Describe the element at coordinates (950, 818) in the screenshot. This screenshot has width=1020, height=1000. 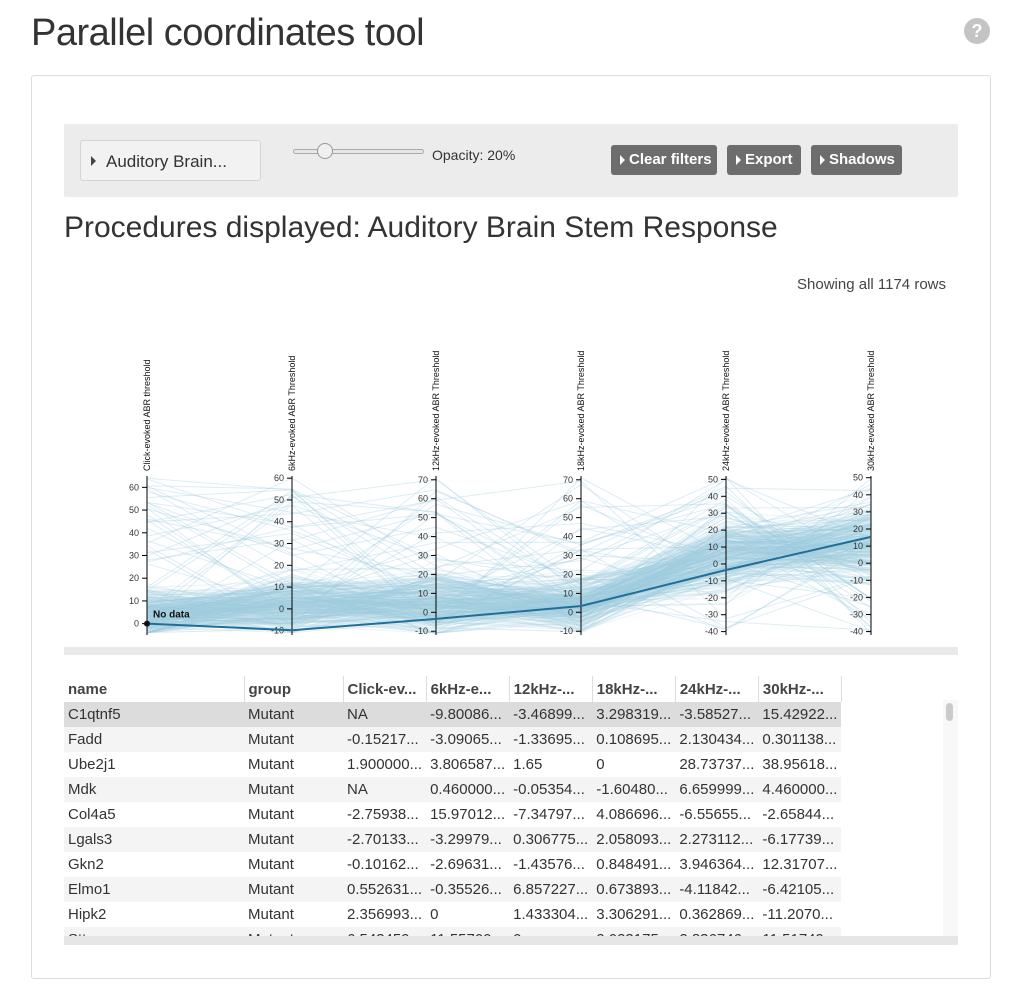
I see `table-vertical-scrollbar` at that location.